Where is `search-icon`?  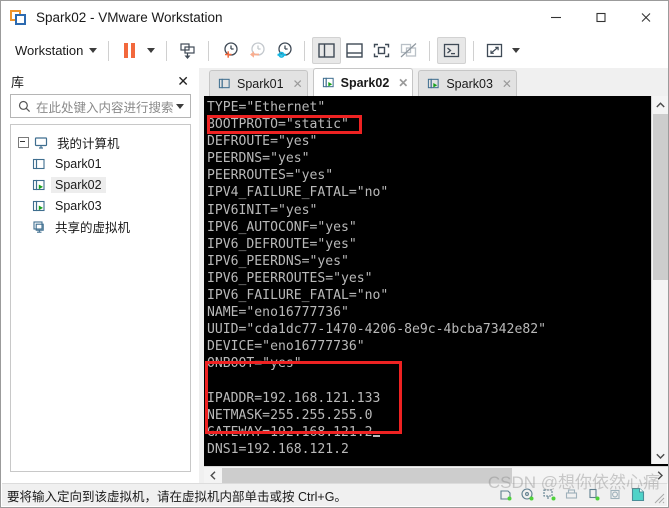 search-icon is located at coordinates (24, 106).